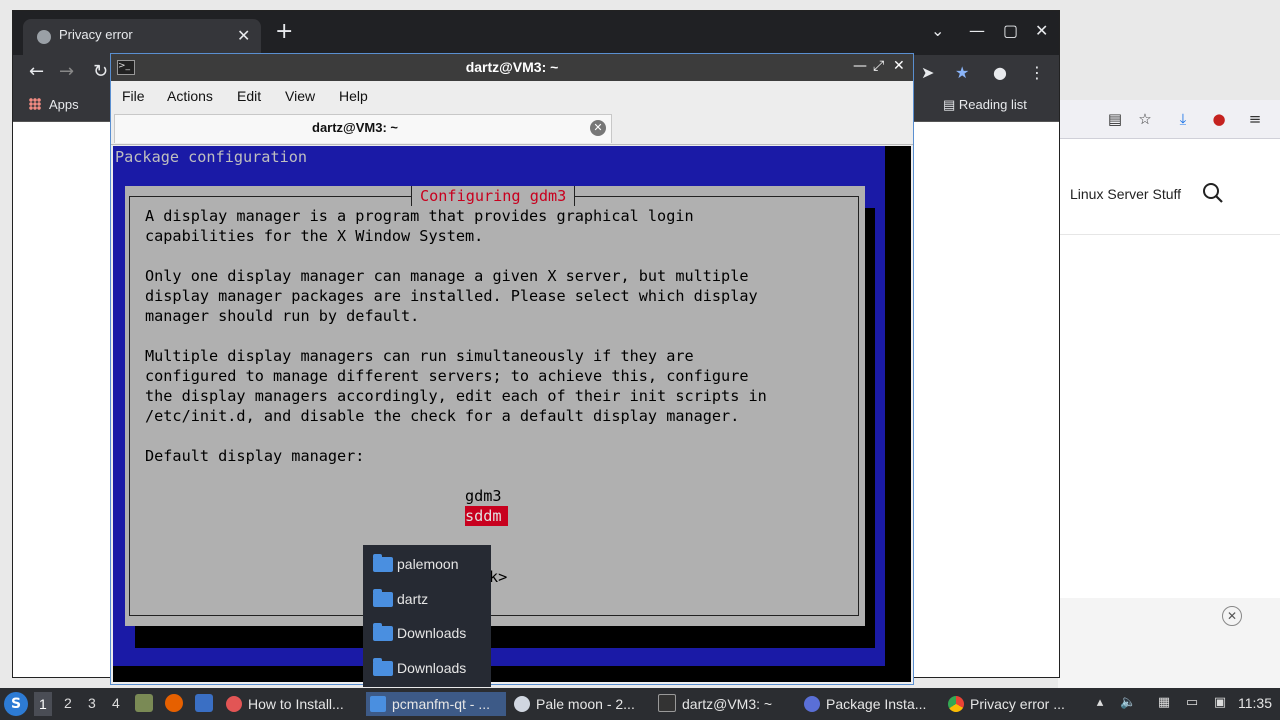 The image size is (1280, 720). What do you see at coordinates (427, 564) in the screenshot?
I see `popup-item-palemoon: palemoon` at bounding box center [427, 564].